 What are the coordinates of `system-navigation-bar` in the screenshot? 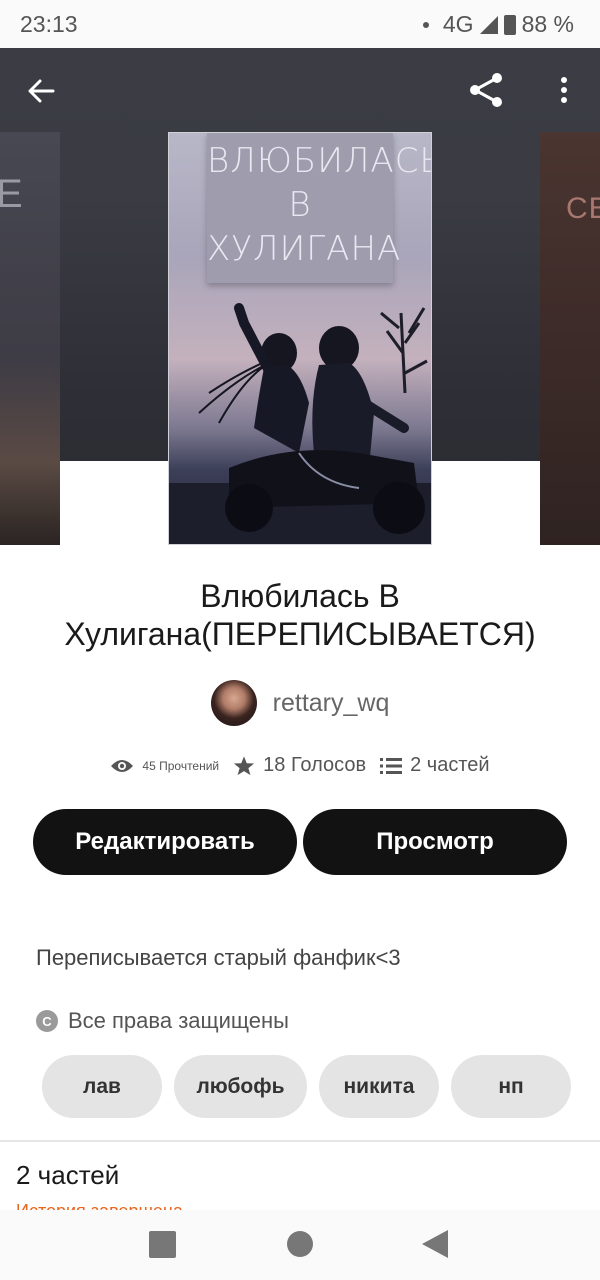 It's located at (300, 1245).